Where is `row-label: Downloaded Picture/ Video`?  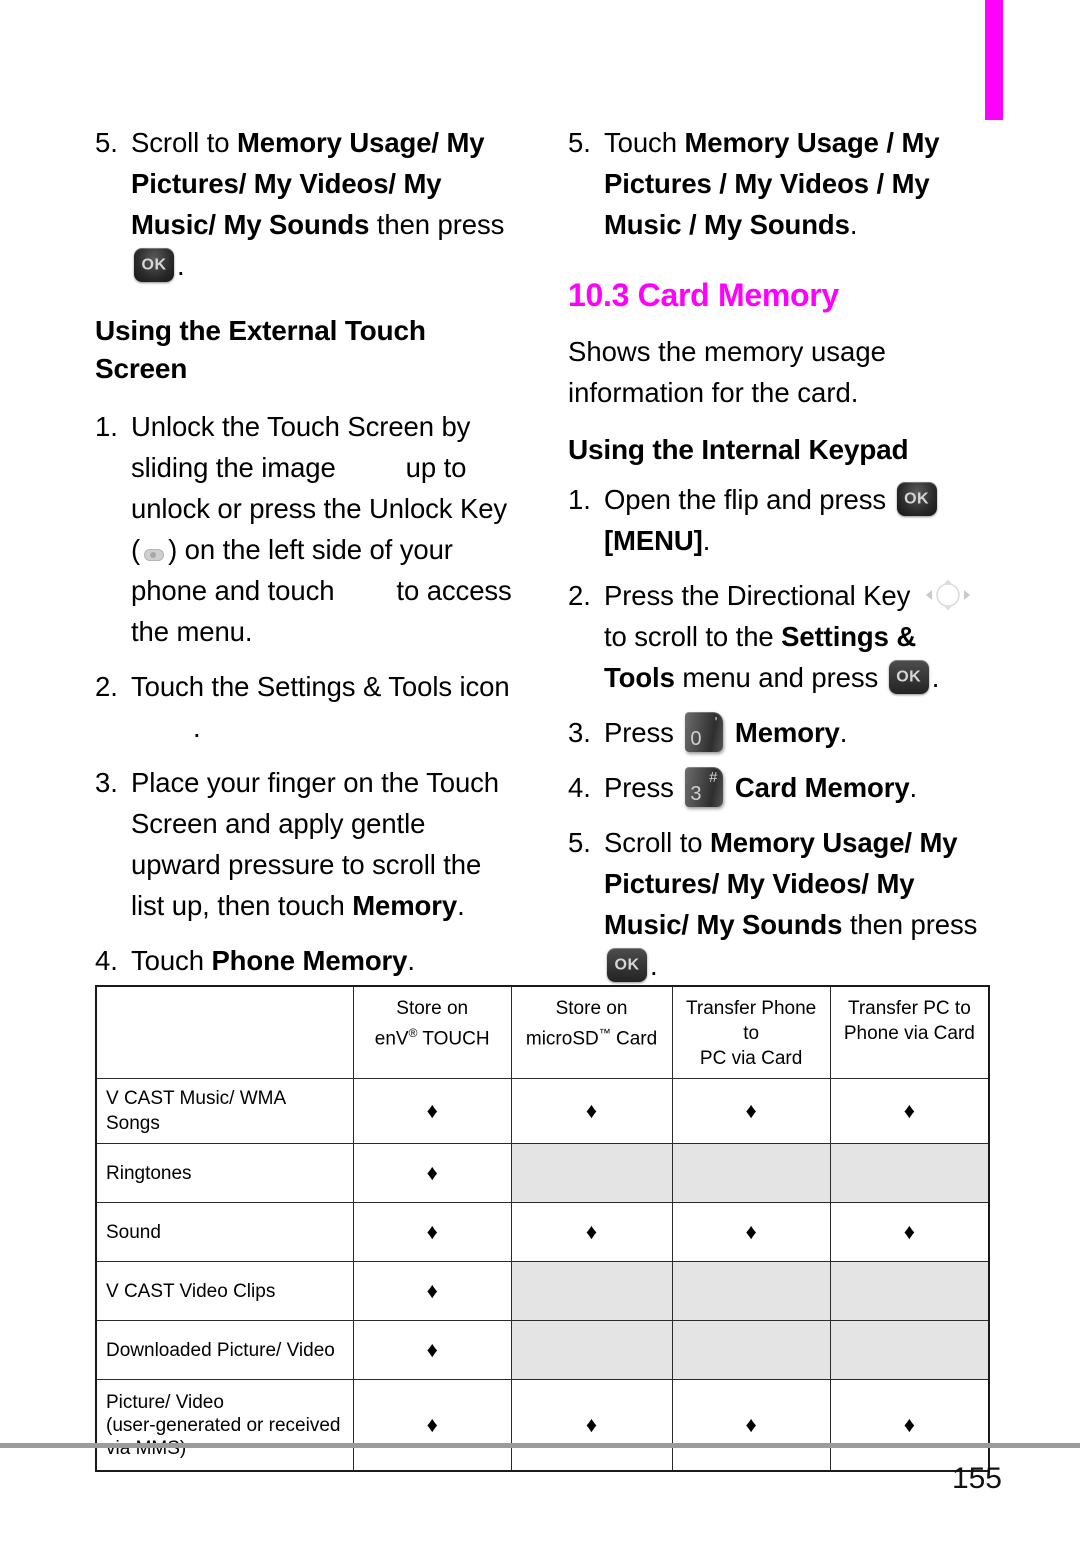 row-label: Downloaded Picture/ Video is located at coordinates (224, 1350).